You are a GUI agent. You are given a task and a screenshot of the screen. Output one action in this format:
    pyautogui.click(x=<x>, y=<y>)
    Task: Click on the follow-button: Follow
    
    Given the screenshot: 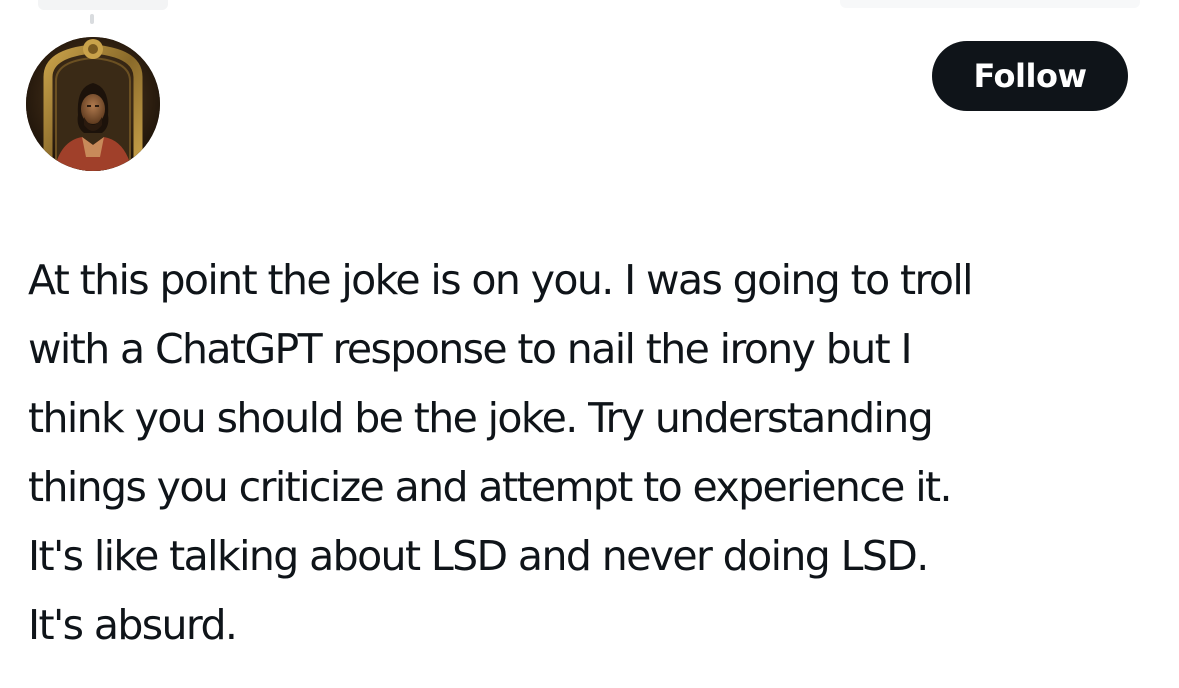 What is the action you would take?
    pyautogui.click(x=1030, y=76)
    